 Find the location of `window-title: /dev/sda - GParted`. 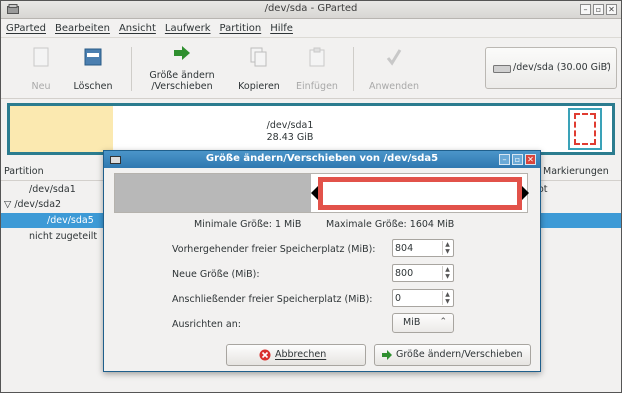

window-title: /dev/sda - GParted is located at coordinates (311, 8).